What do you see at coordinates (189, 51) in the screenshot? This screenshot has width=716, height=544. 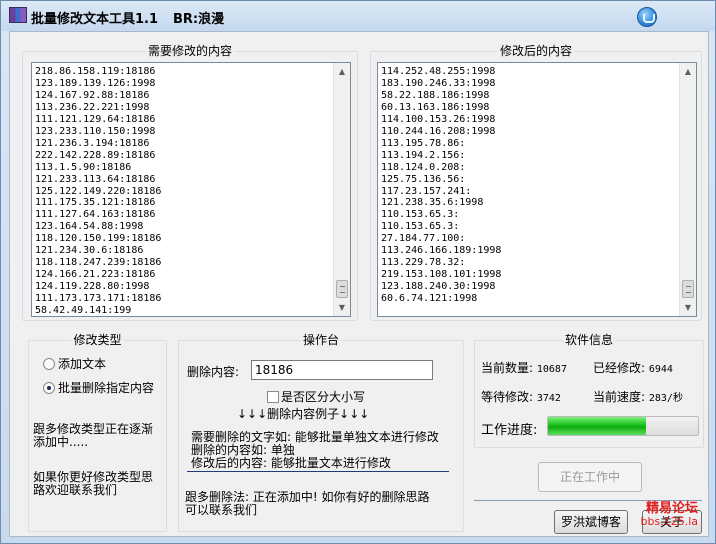 I see `before-title: 需要修改的内容` at bounding box center [189, 51].